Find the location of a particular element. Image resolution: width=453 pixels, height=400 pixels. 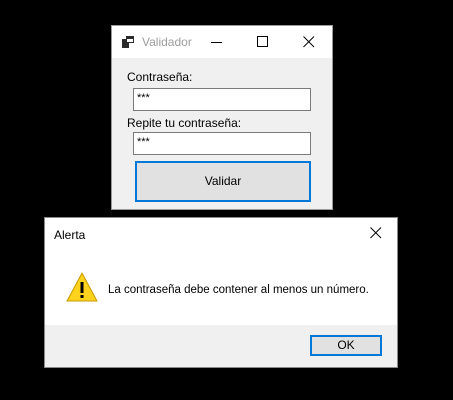

maximize-icon is located at coordinates (262, 41).